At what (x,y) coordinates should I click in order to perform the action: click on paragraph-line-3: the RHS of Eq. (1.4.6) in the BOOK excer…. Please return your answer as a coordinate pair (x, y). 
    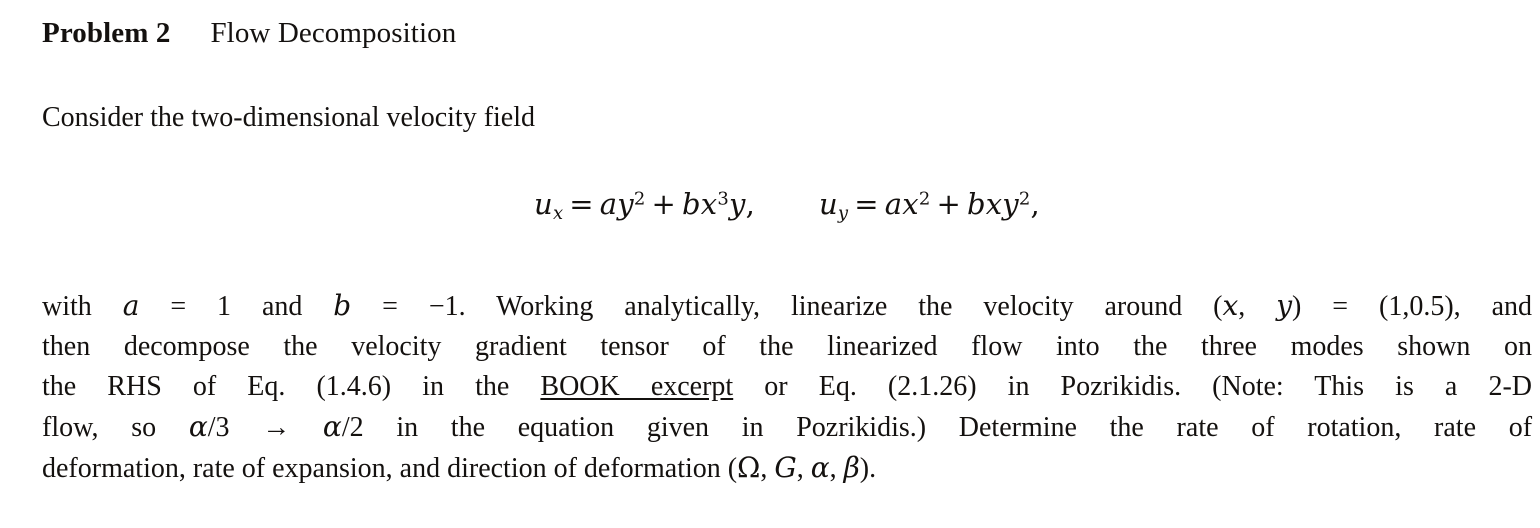
    Looking at the image, I should click on (787, 387).